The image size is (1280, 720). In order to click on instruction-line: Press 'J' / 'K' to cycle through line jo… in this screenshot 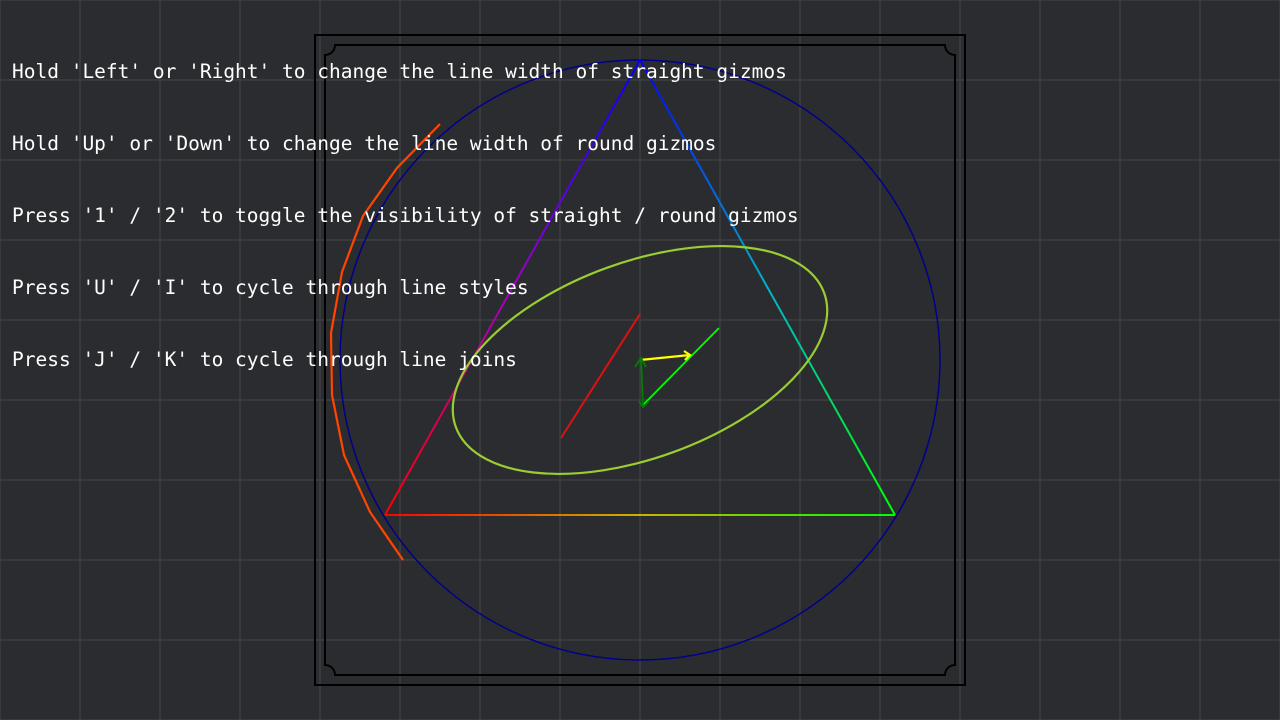, I will do `click(264, 359)`.